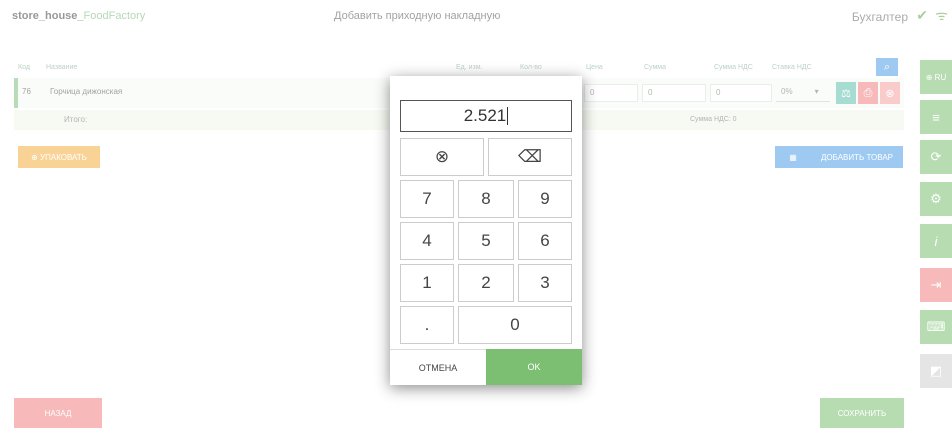 The image size is (952, 428). What do you see at coordinates (531, 67) in the screenshot?
I see `col-qty: Кол-во` at bounding box center [531, 67].